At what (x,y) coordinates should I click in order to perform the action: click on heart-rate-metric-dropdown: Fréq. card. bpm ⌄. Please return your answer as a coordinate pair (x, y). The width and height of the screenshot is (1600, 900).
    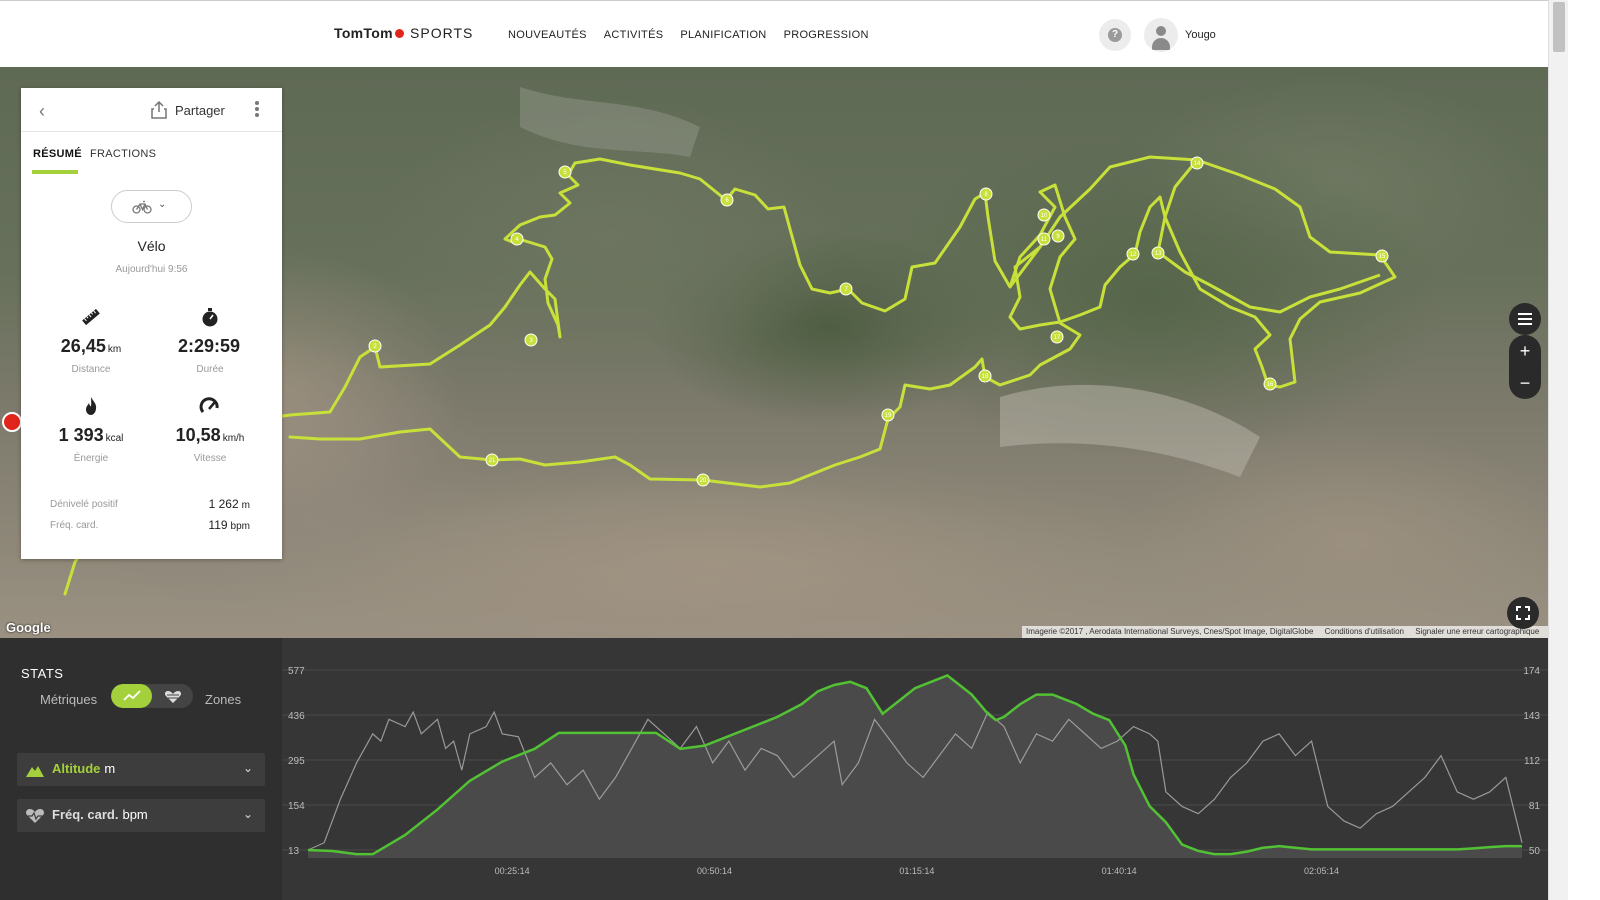
    Looking at the image, I should click on (141, 815).